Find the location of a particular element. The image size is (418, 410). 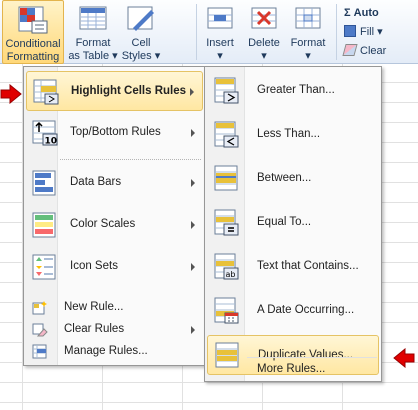

format-button: Format ▾ is located at coordinates (308, 32).